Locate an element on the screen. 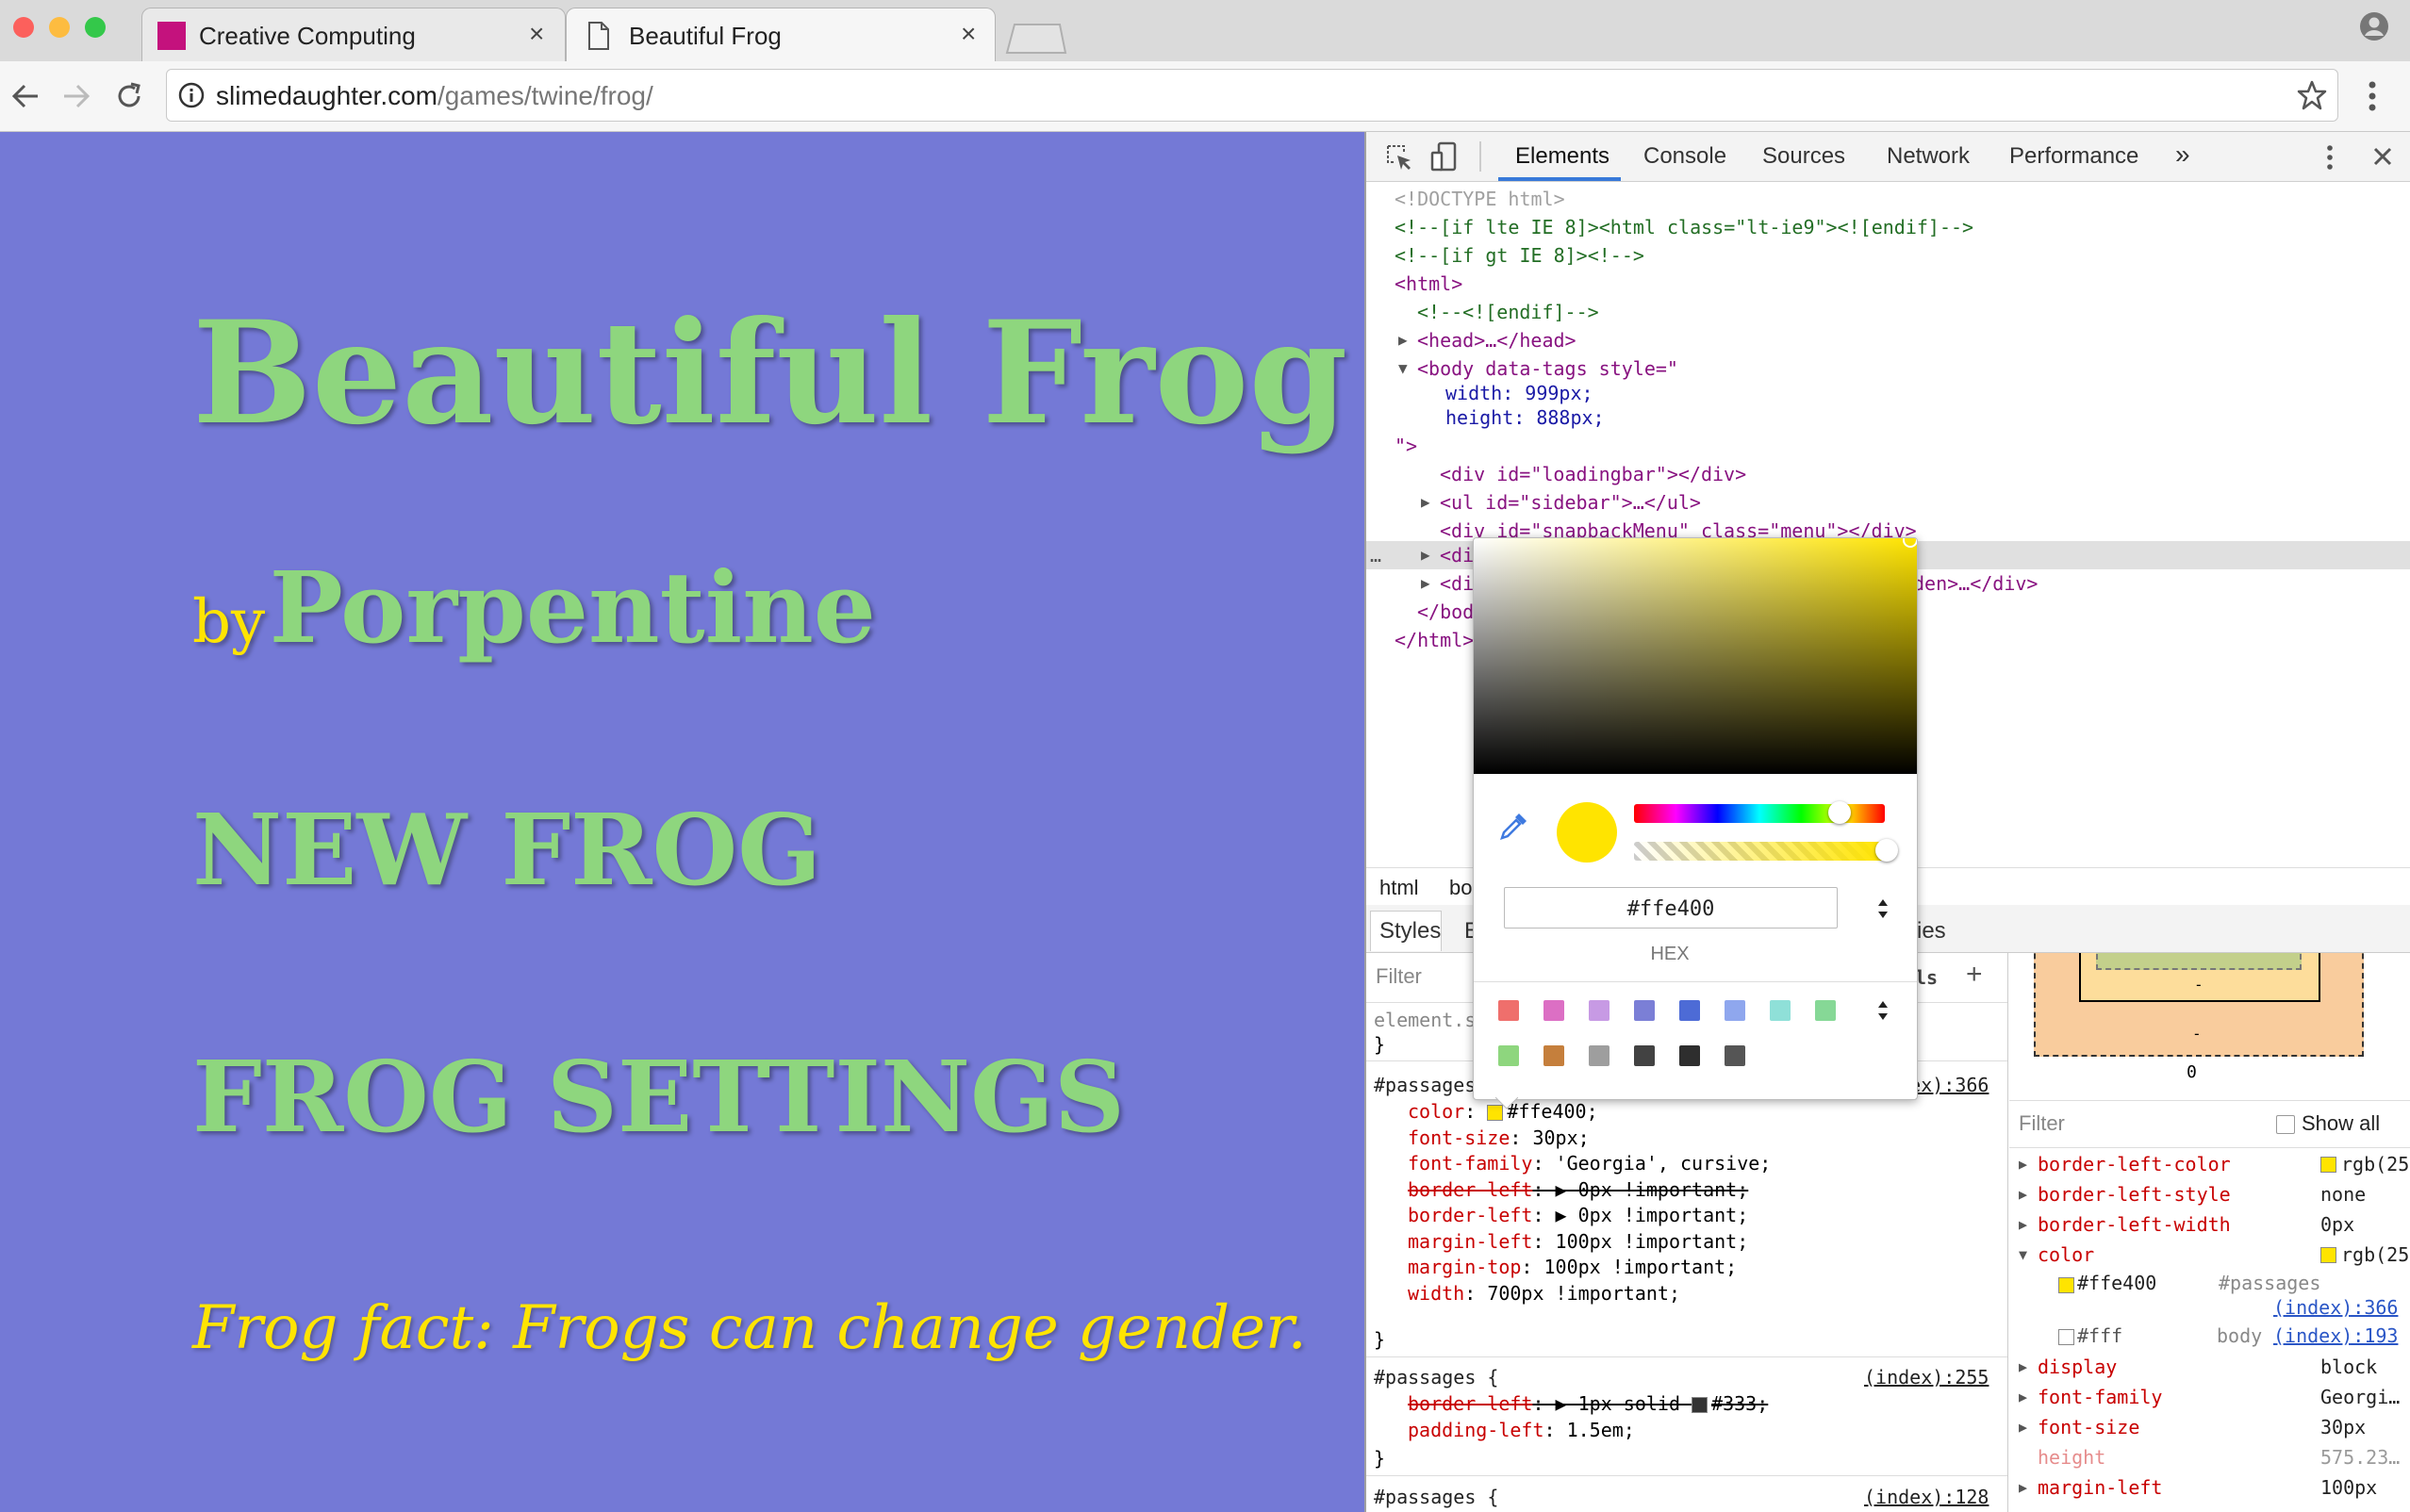 This screenshot has height=1512, width=2410. style-declaration: width: 700px !important; is located at coordinates (1544, 1294).